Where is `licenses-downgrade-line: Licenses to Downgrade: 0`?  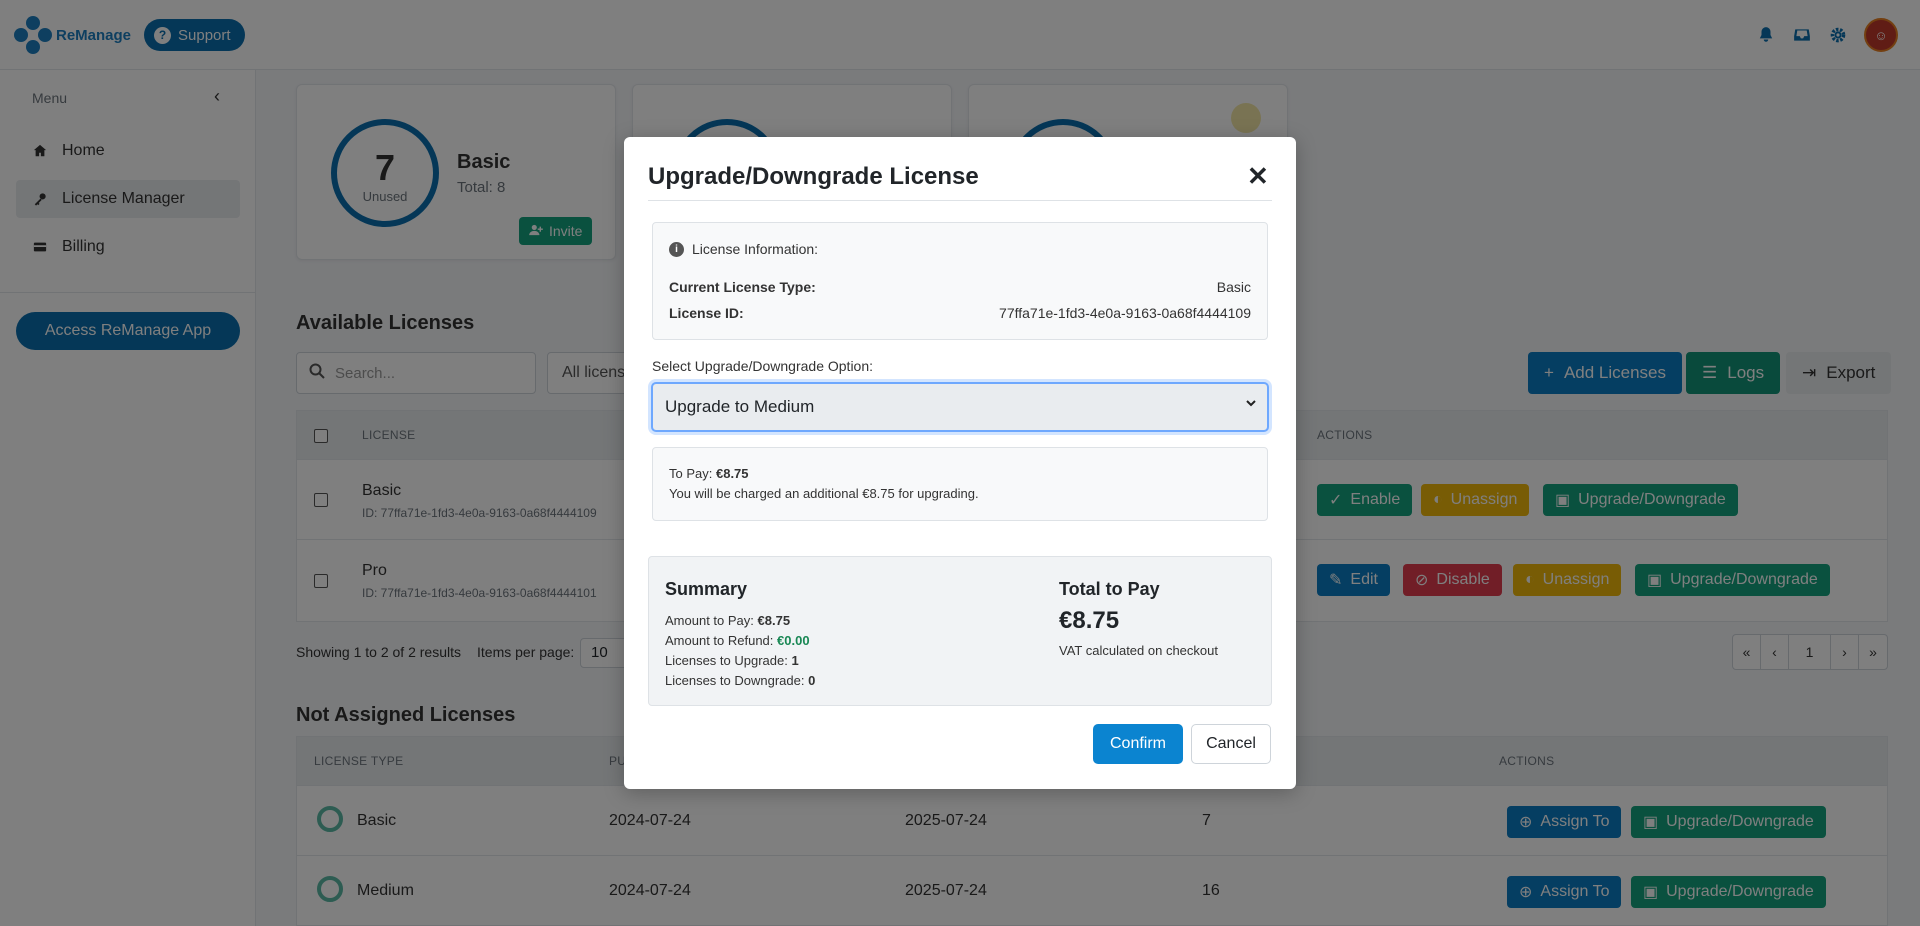 licenses-downgrade-line: Licenses to Downgrade: 0 is located at coordinates (740, 680).